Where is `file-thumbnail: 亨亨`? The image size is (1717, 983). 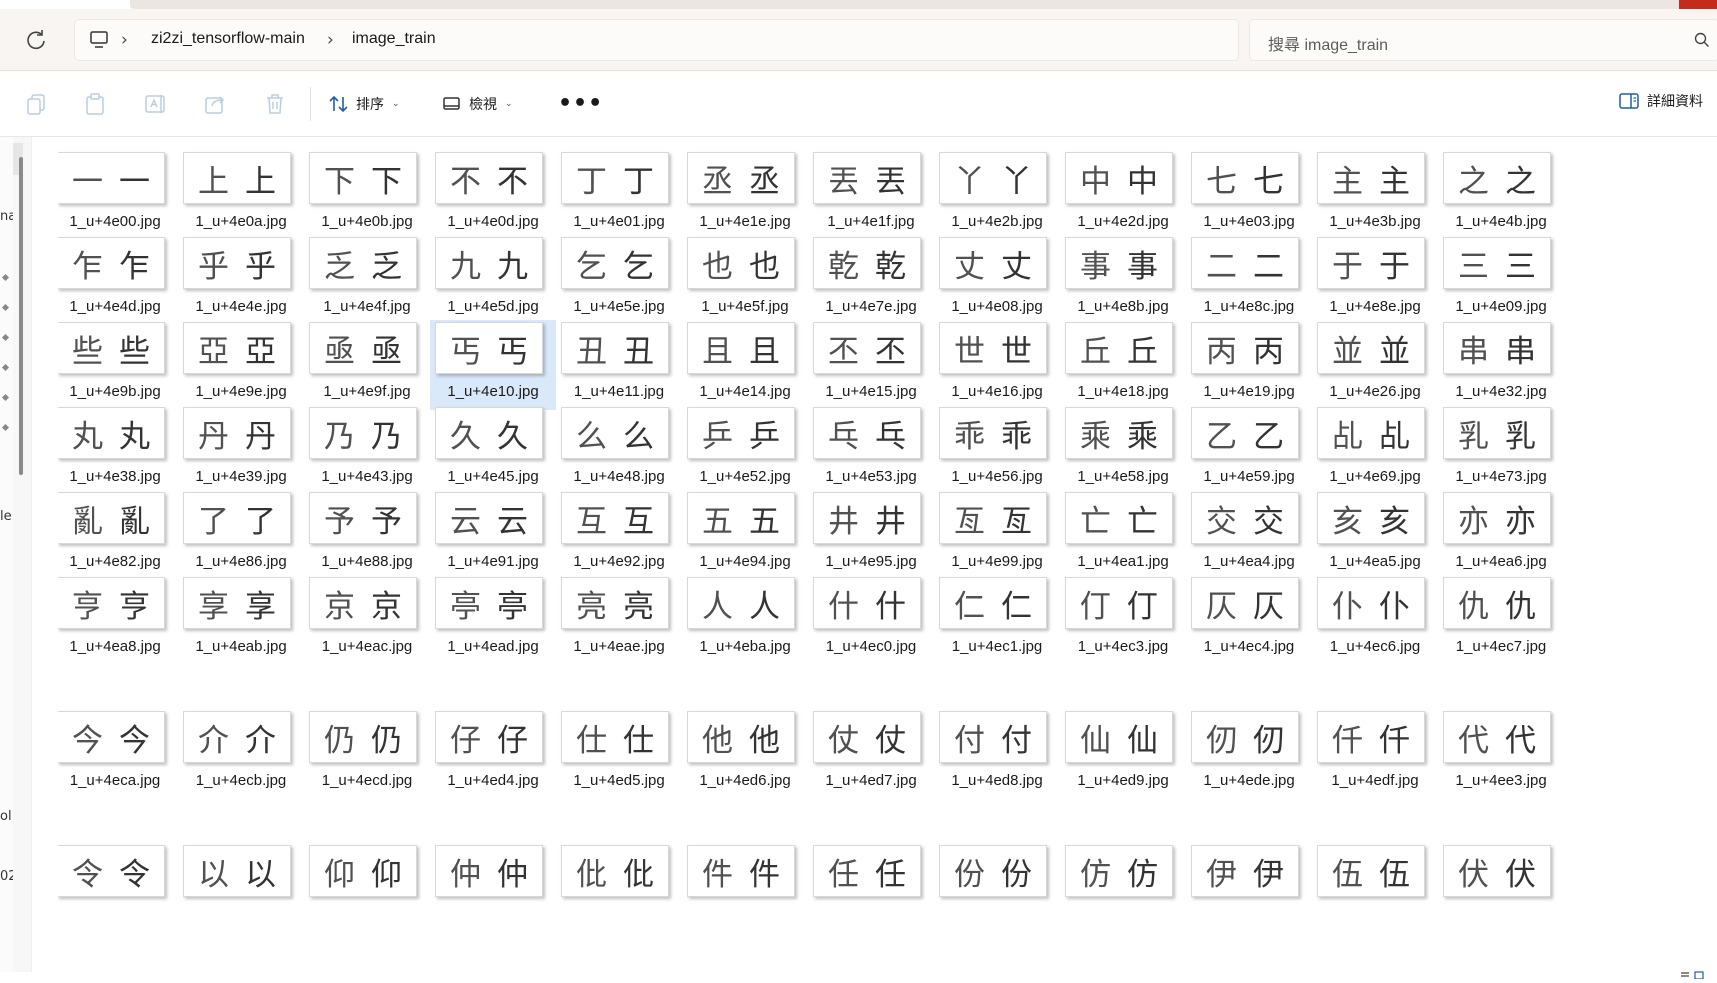 file-thumbnail: 亨亨 is located at coordinates (111, 603).